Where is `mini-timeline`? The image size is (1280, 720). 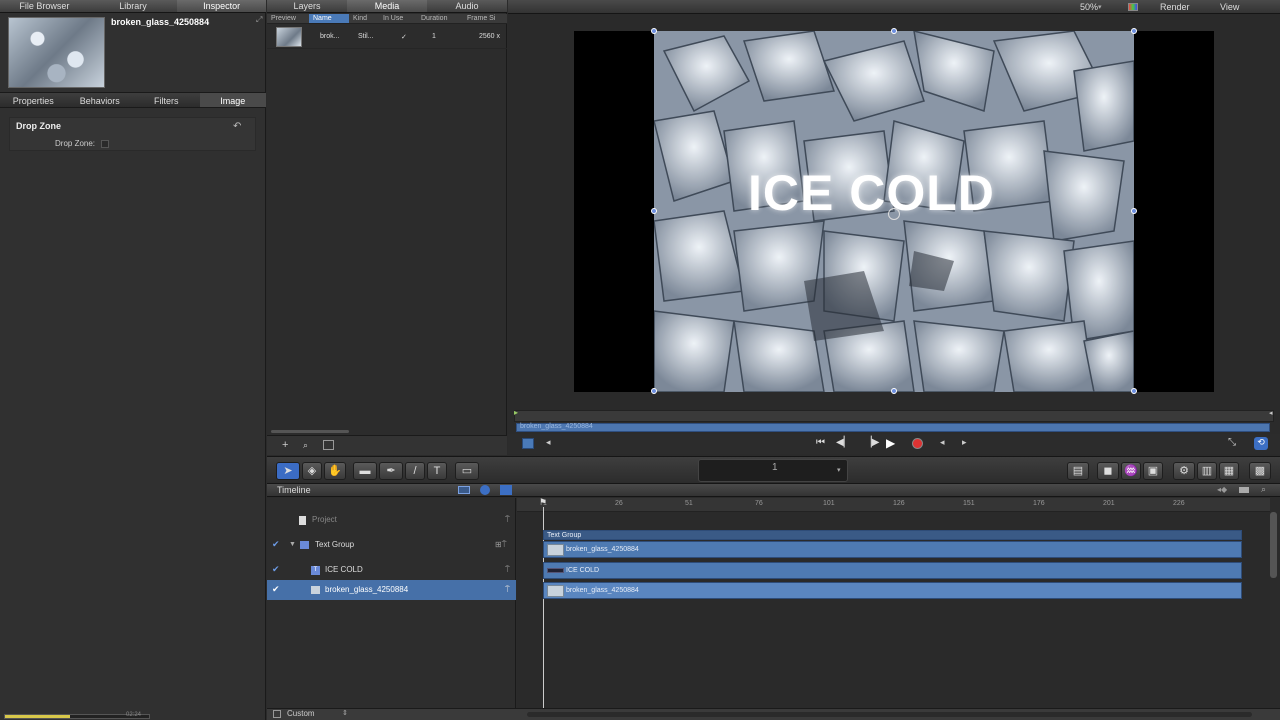 mini-timeline is located at coordinates (894, 416).